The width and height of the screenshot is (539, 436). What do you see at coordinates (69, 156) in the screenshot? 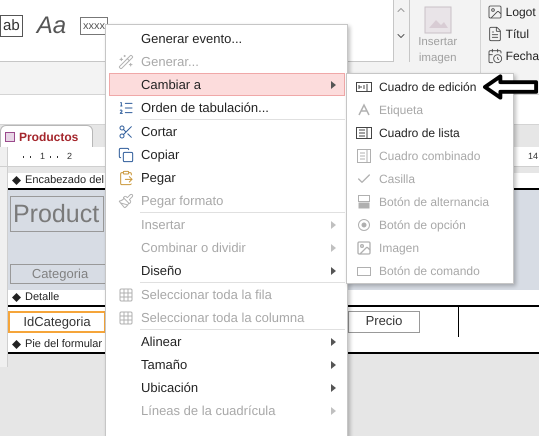
I see `ruler-number: 2` at bounding box center [69, 156].